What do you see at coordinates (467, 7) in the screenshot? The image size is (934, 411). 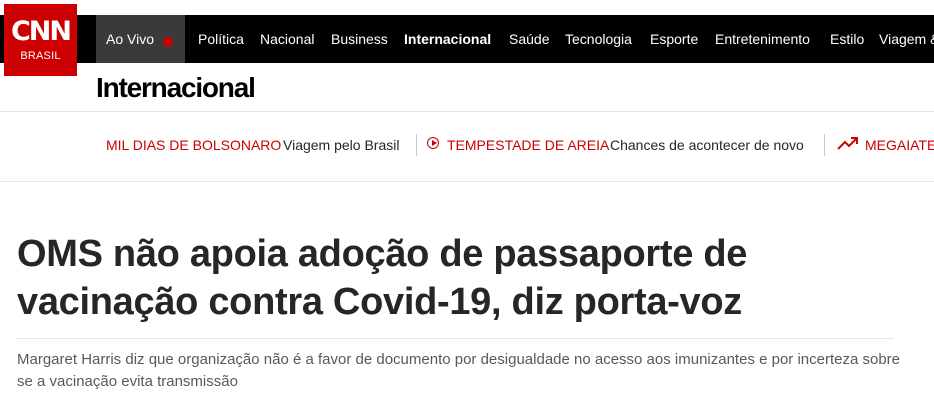 I see `topbar-spacer` at bounding box center [467, 7].